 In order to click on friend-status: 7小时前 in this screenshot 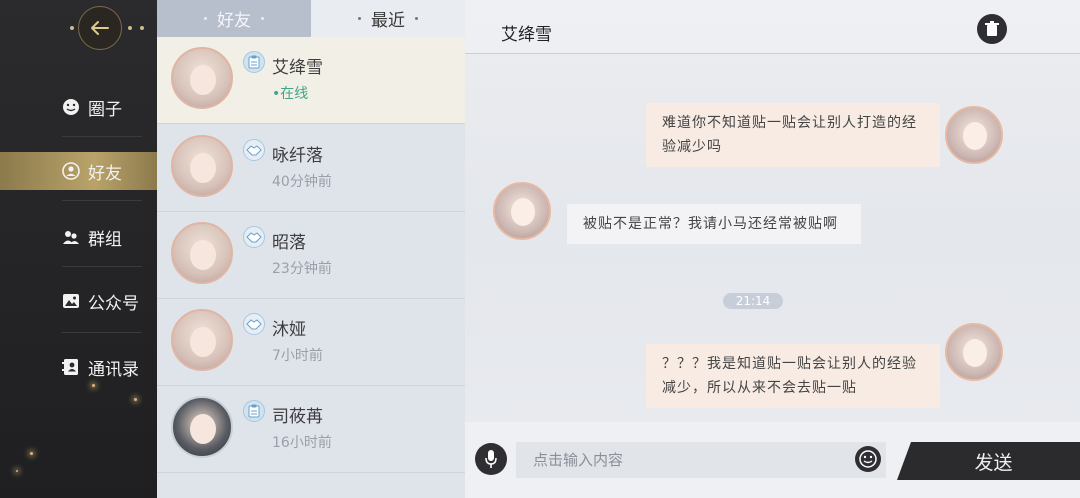, I will do `click(297, 356)`.